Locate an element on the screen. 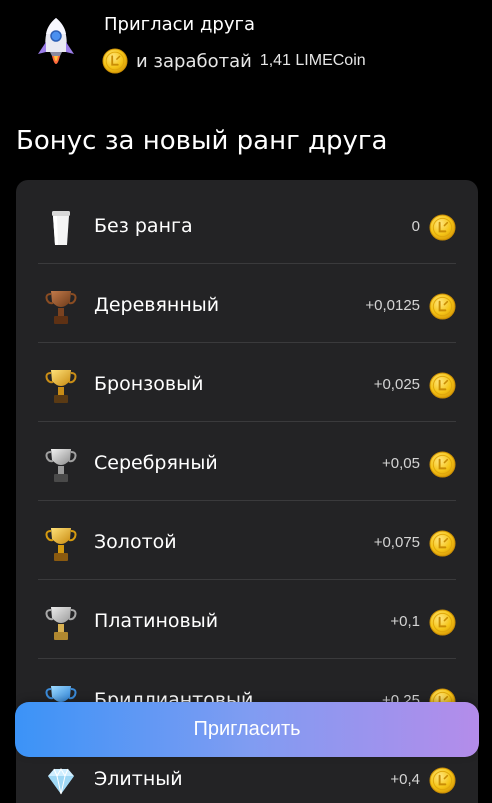  rank-bonus: +0,1 is located at coordinates (405, 621).